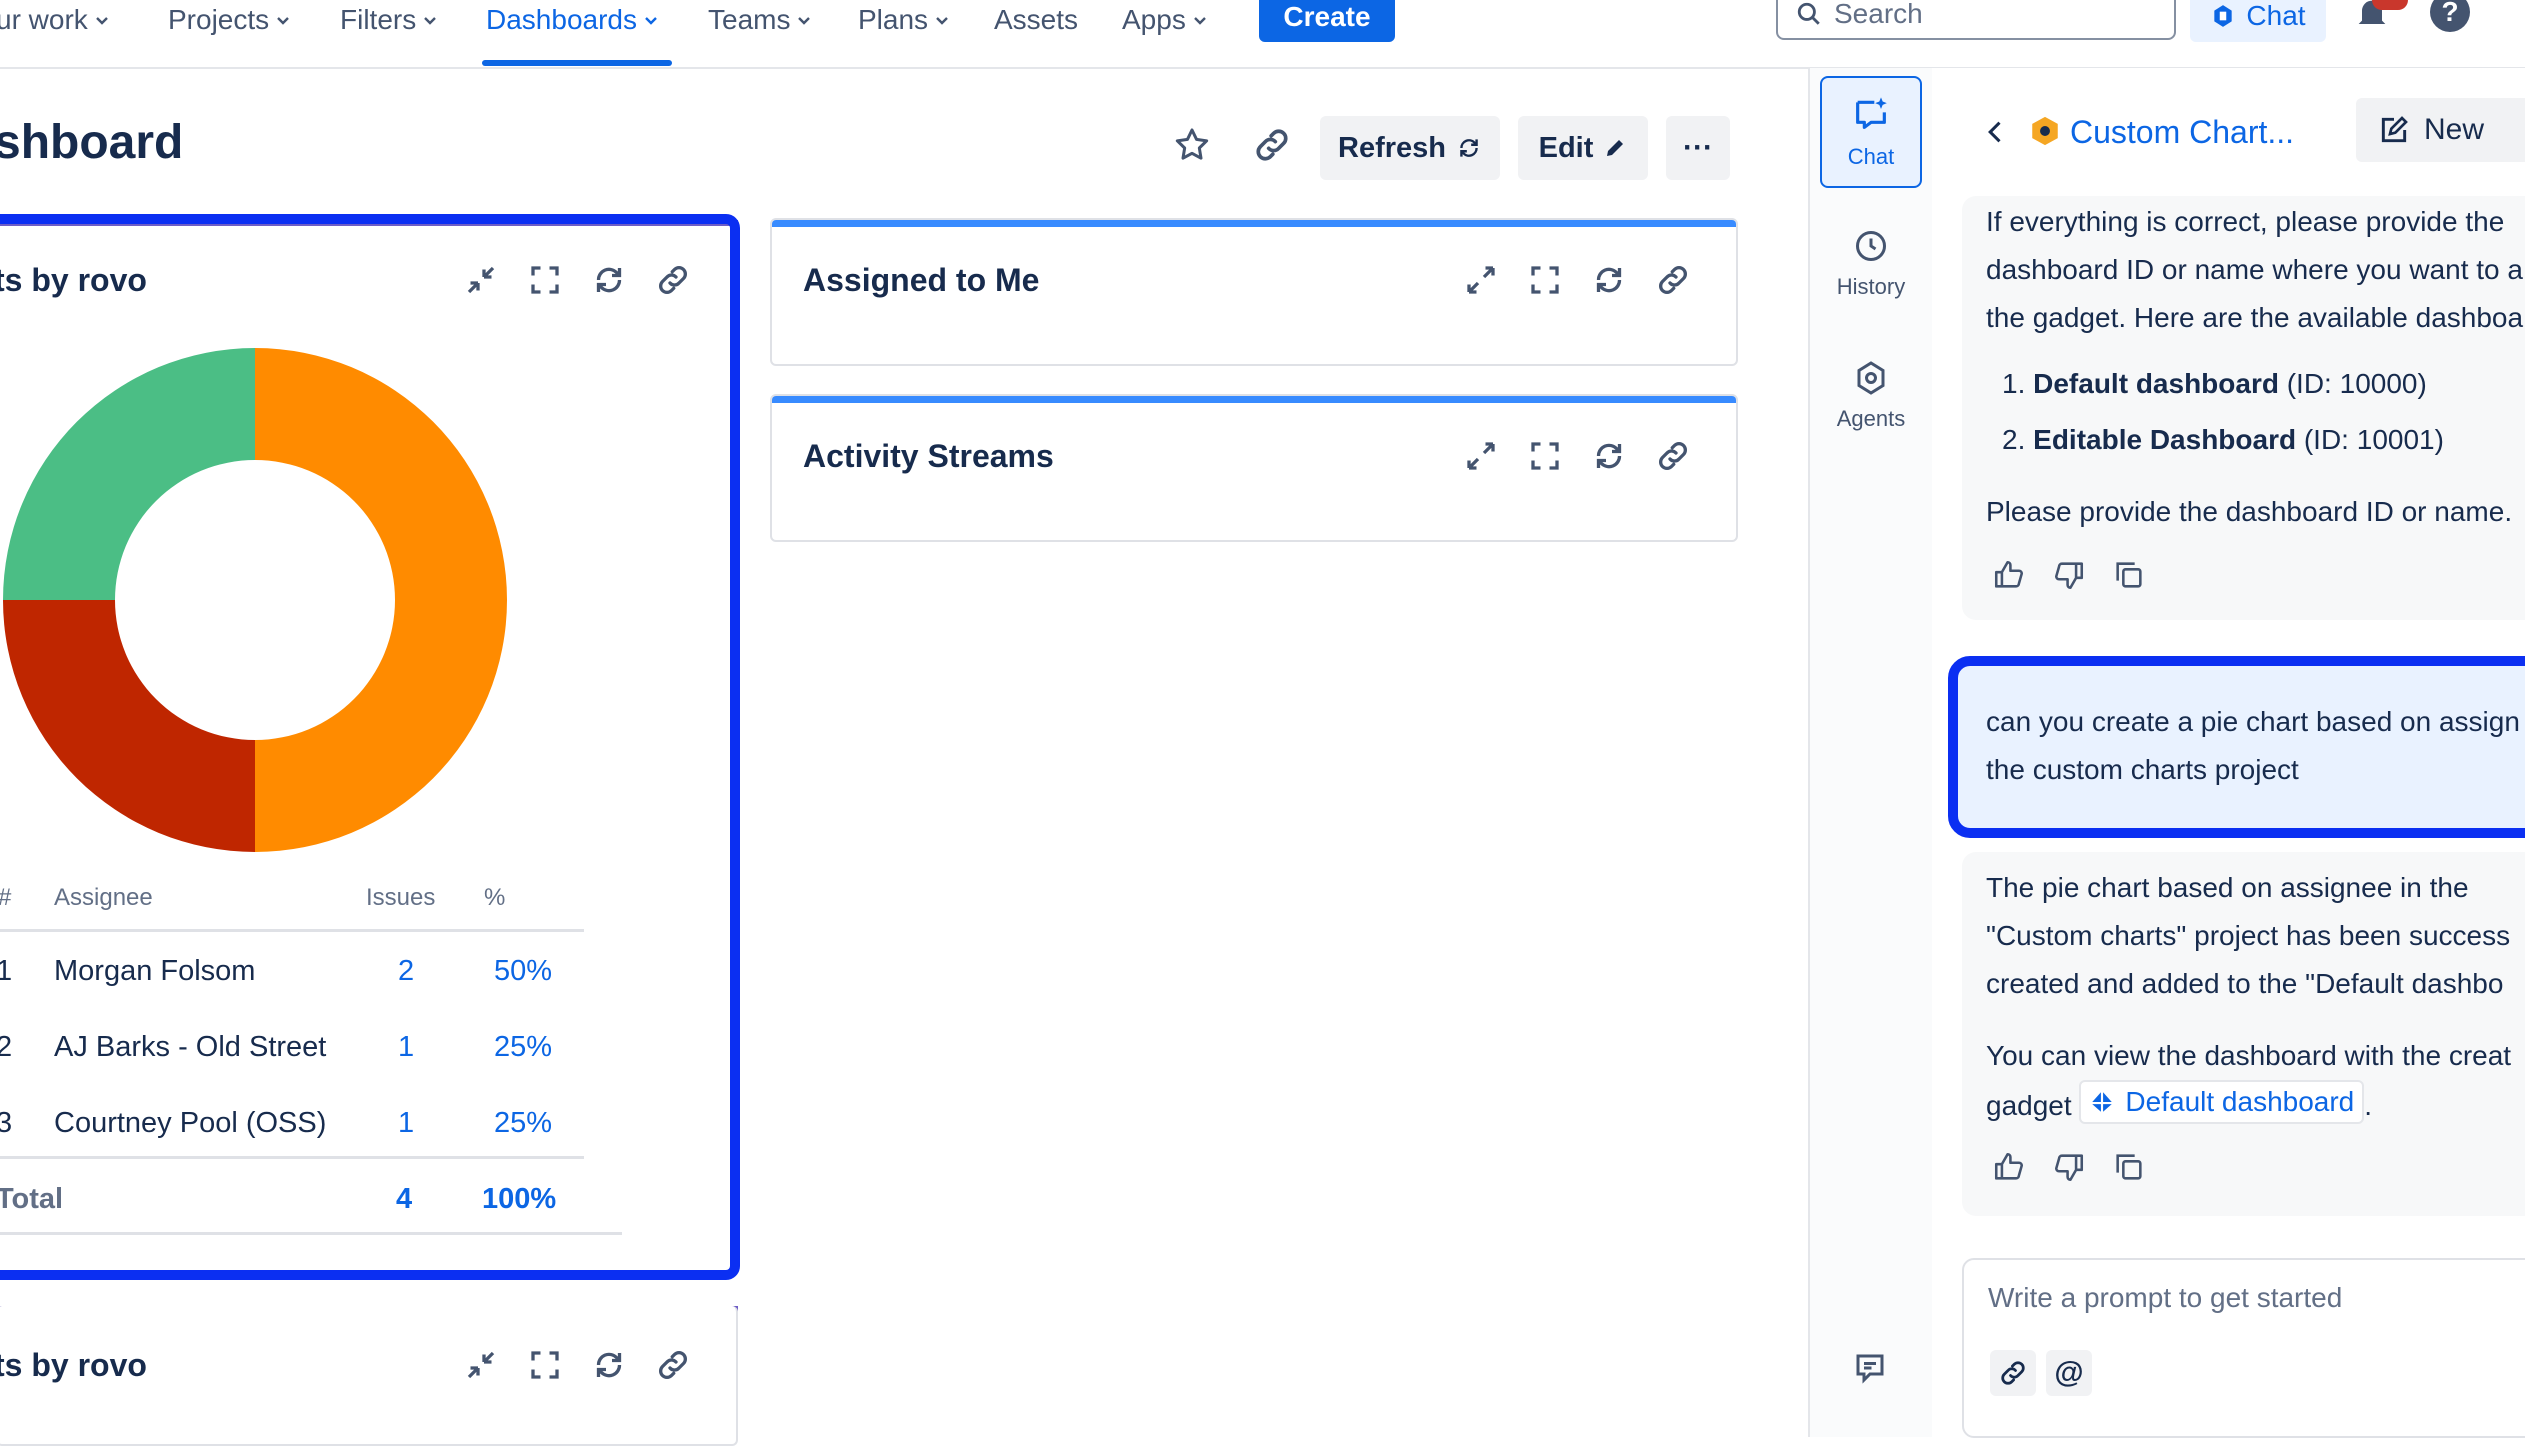  Describe the element at coordinates (1698, 148) in the screenshot. I see `more-actions-button: ···` at that location.